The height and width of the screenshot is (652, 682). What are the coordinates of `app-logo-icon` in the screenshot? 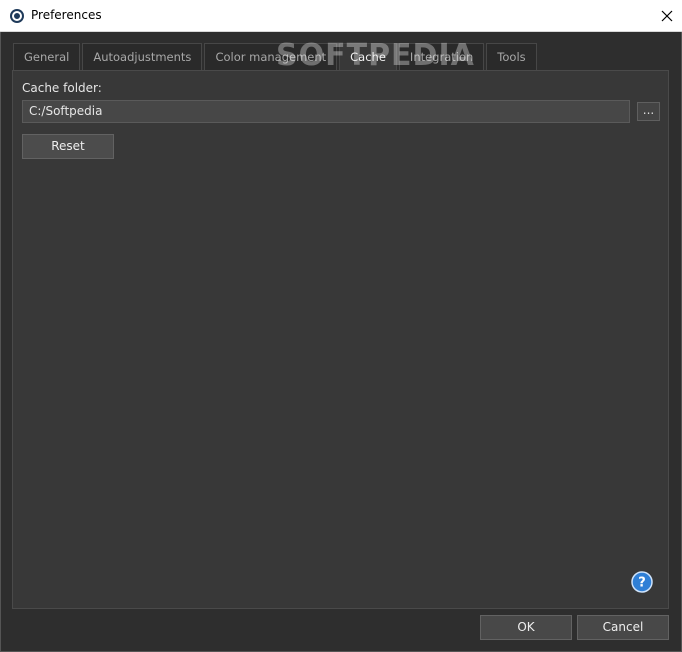 It's located at (17, 16).